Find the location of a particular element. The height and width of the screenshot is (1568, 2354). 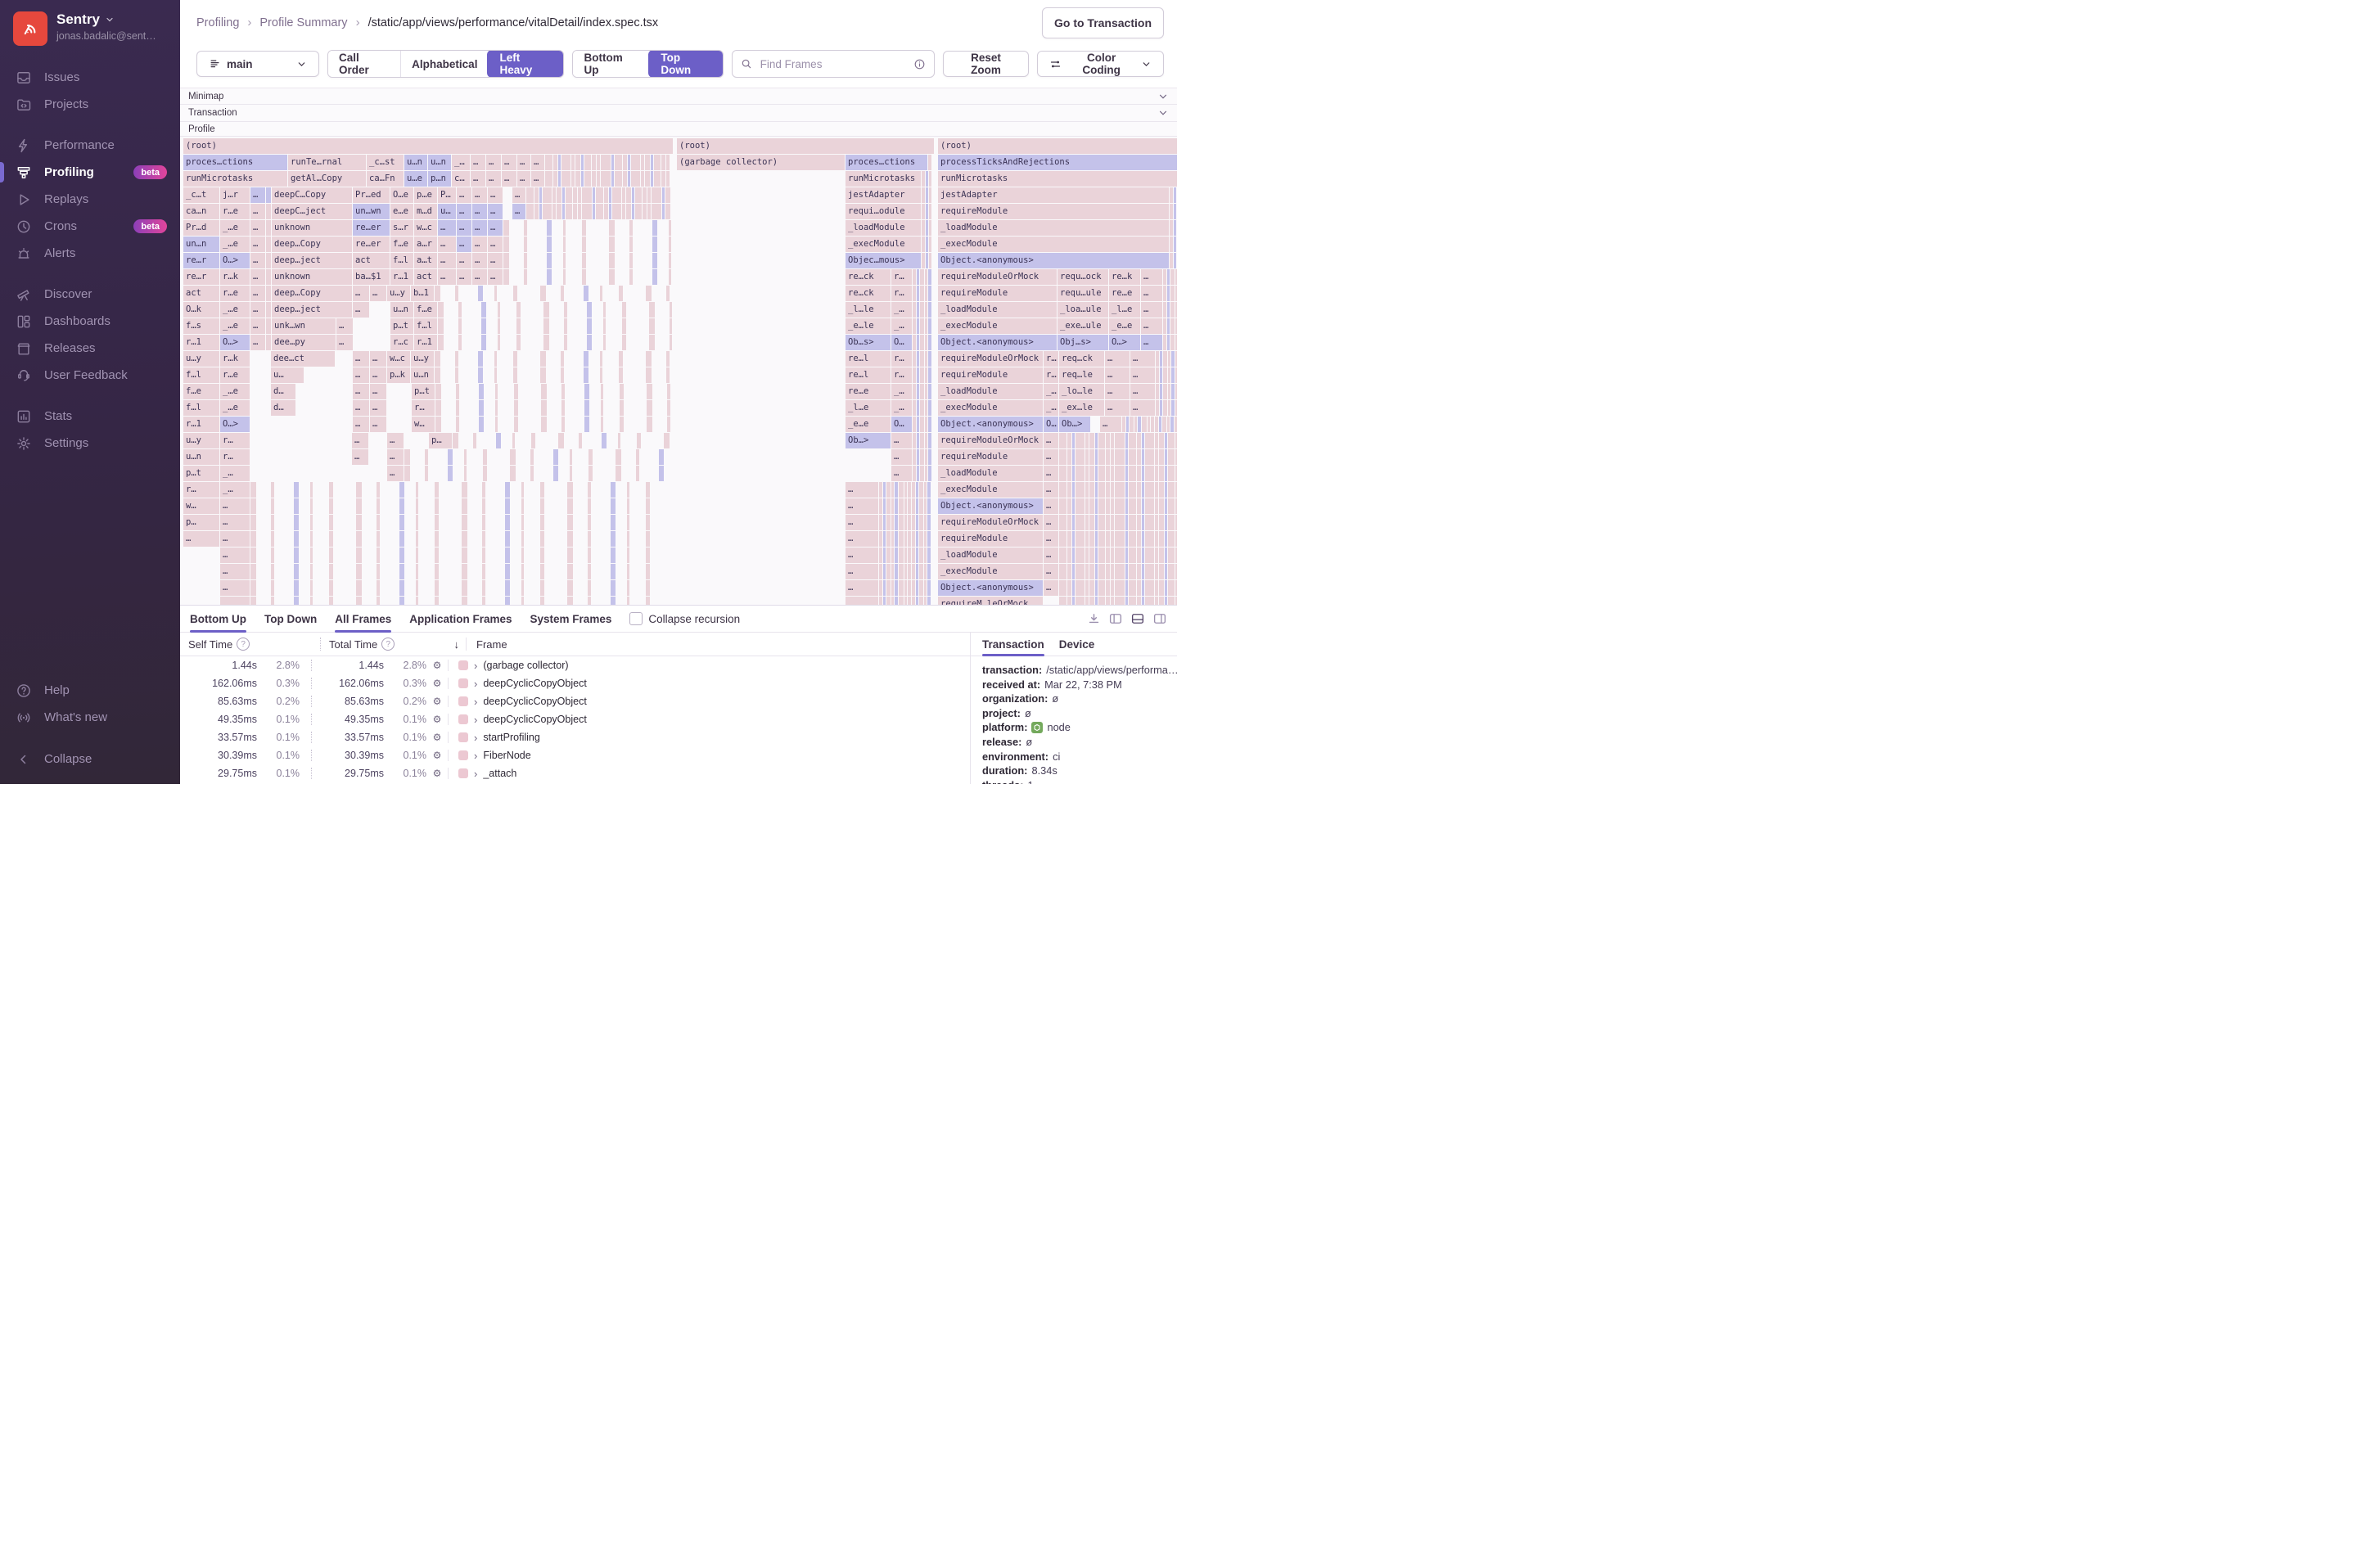

flame-frame: _execModule is located at coordinates (883, 244).